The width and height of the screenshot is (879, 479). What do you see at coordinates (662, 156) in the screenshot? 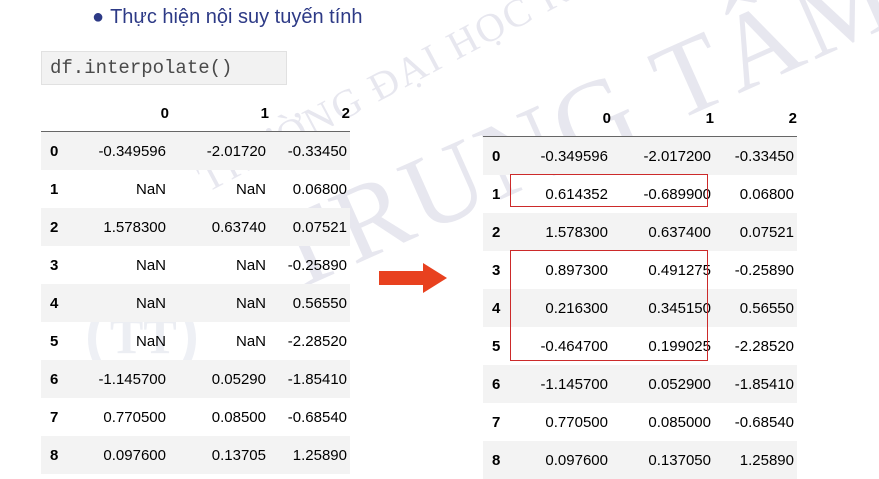
I see `table-cell: -2.017200` at bounding box center [662, 156].